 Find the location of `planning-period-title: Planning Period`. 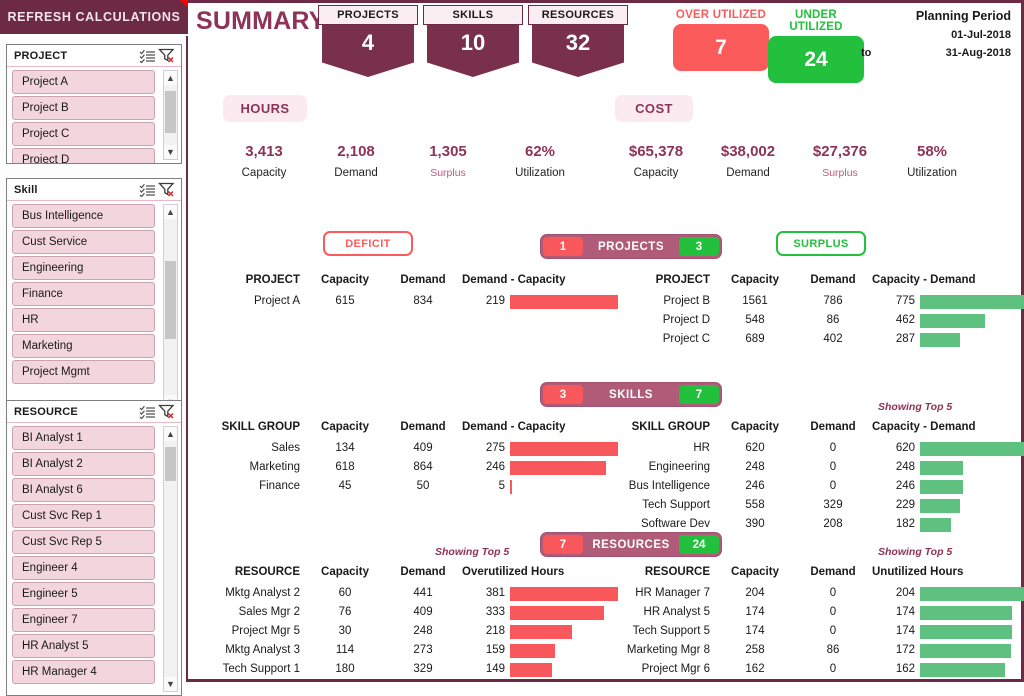

planning-period-title: Planning Period is located at coordinates (963, 16).